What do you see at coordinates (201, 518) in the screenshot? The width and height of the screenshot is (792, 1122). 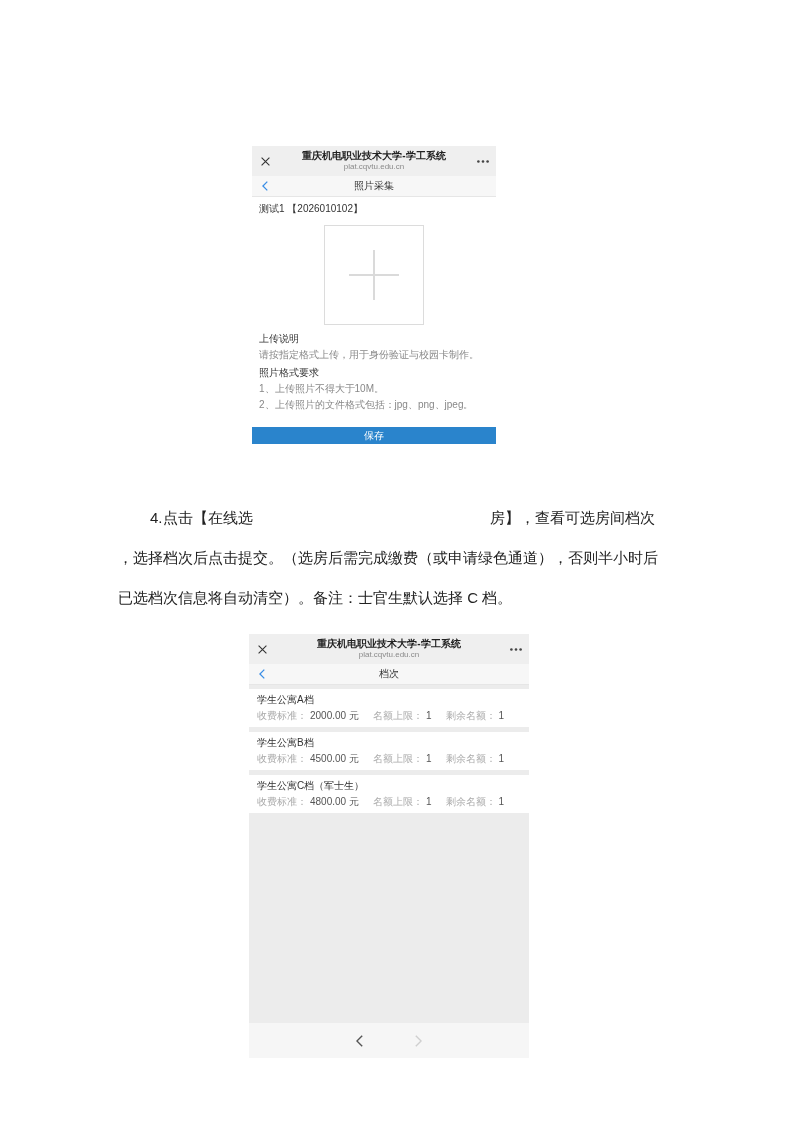 I see `instruction-text: 4.点击【在线选` at bounding box center [201, 518].